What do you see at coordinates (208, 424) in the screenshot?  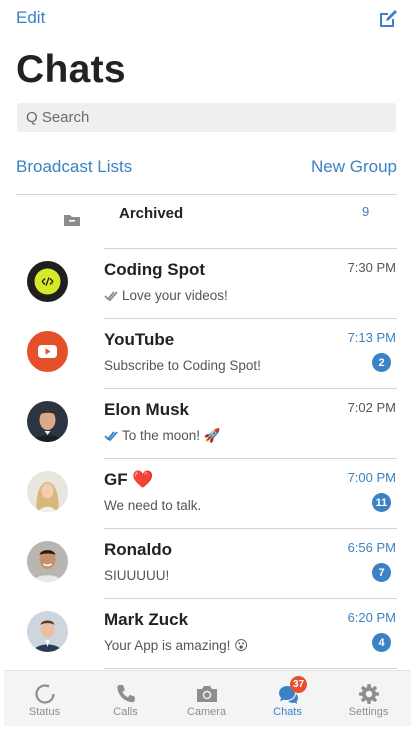 I see `chat-row: Elon Musk To the moon! 🚀 7:02 PM` at bounding box center [208, 424].